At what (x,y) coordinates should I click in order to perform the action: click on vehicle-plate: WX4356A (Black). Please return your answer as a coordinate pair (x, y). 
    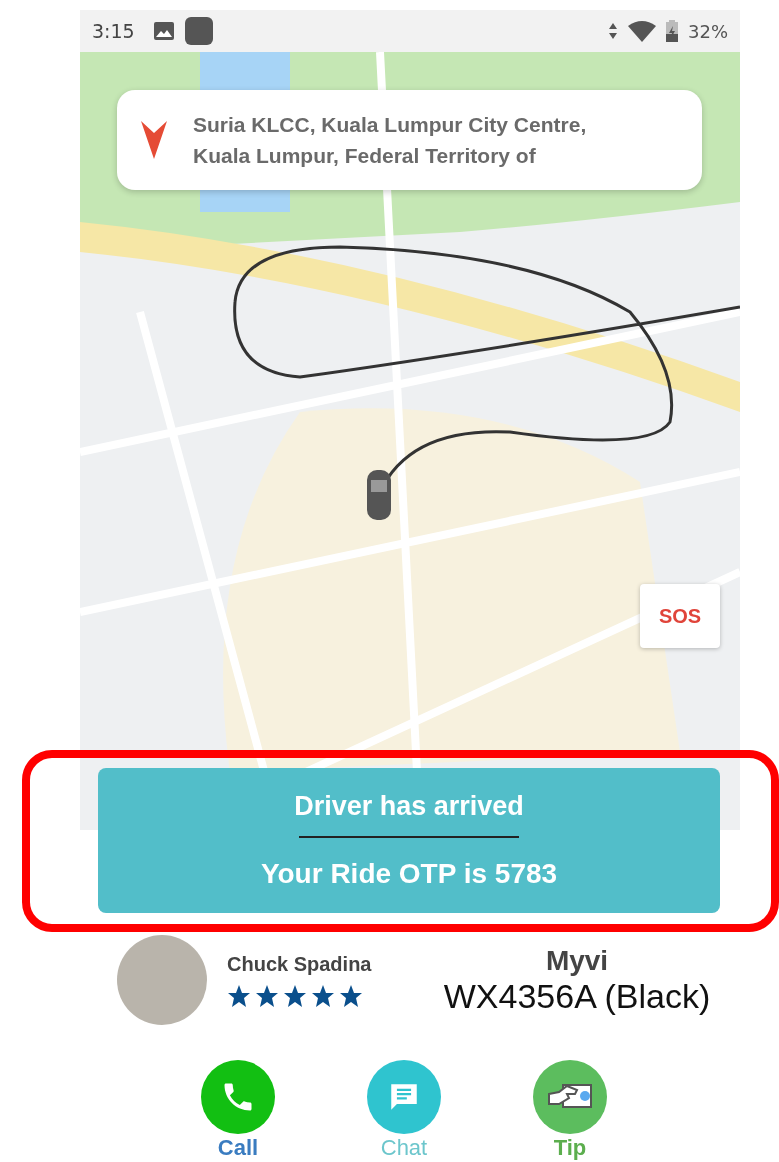
    Looking at the image, I should click on (577, 996).